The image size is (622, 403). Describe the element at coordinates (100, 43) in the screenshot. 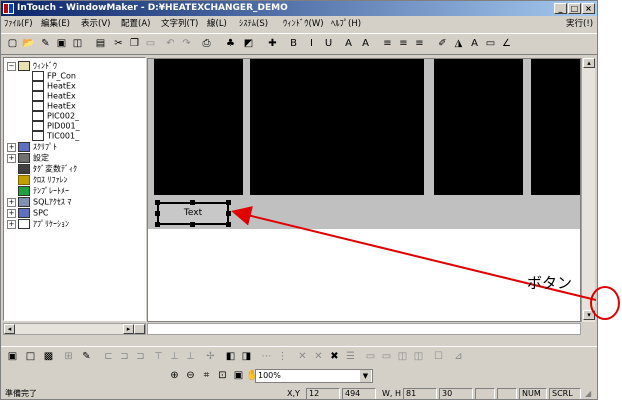

I see `window-properties-icon: ▤` at that location.